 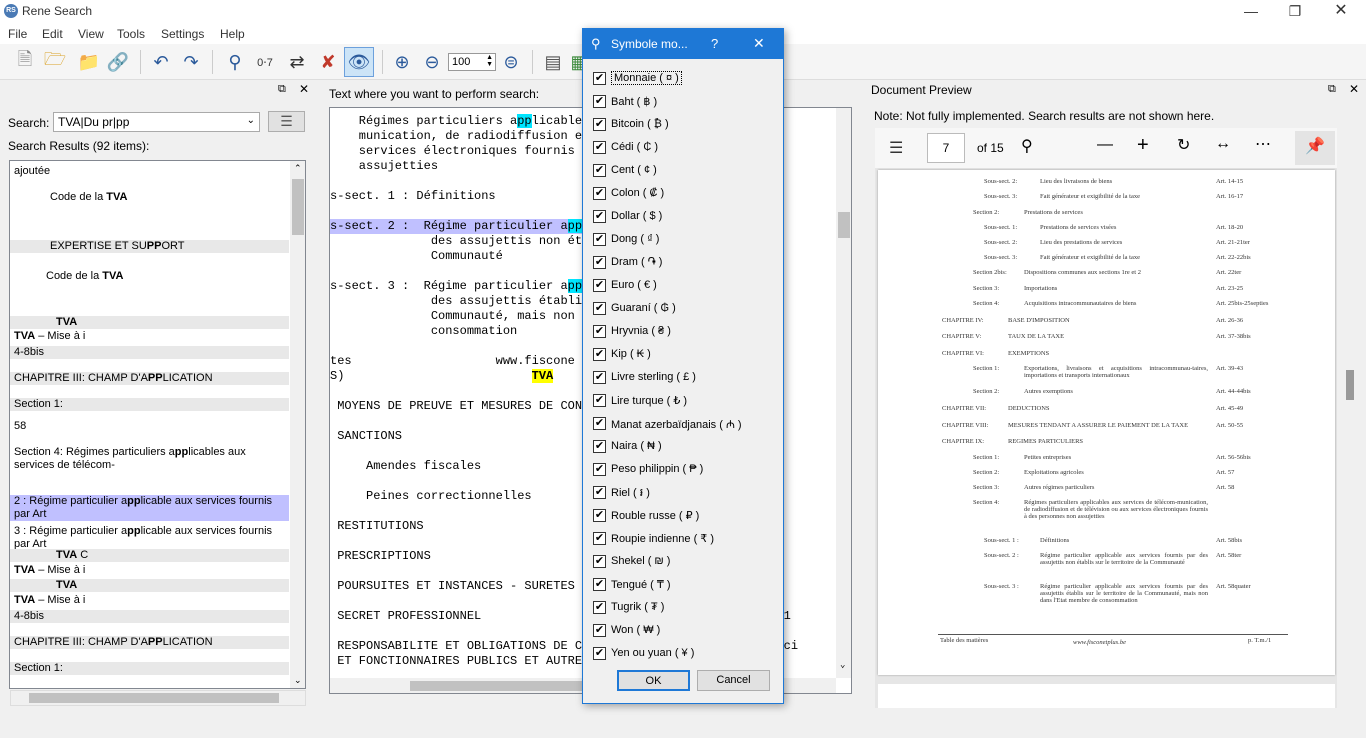 I want to click on results-h-scrollbar, so click(x=158, y=698).